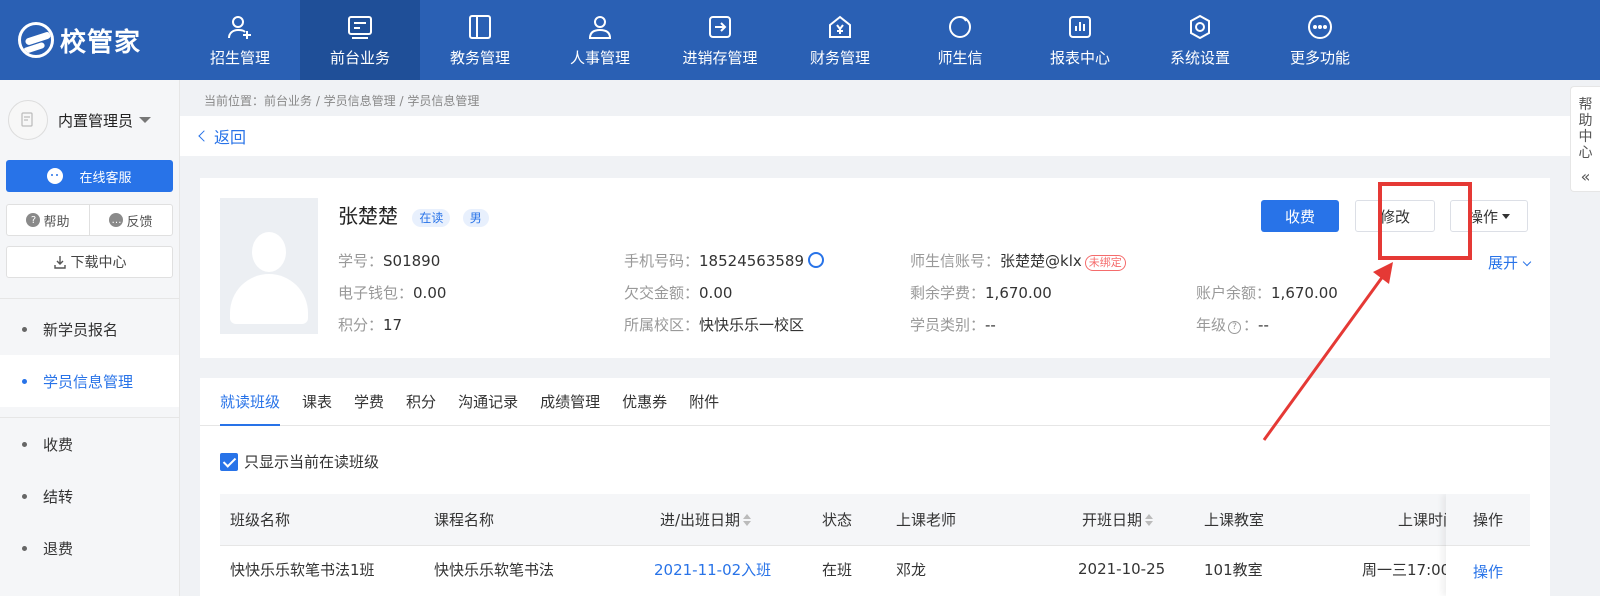 The image size is (1600, 596). What do you see at coordinates (948, 293) in the screenshot?
I see `field-label: 剩余学费：` at bounding box center [948, 293].